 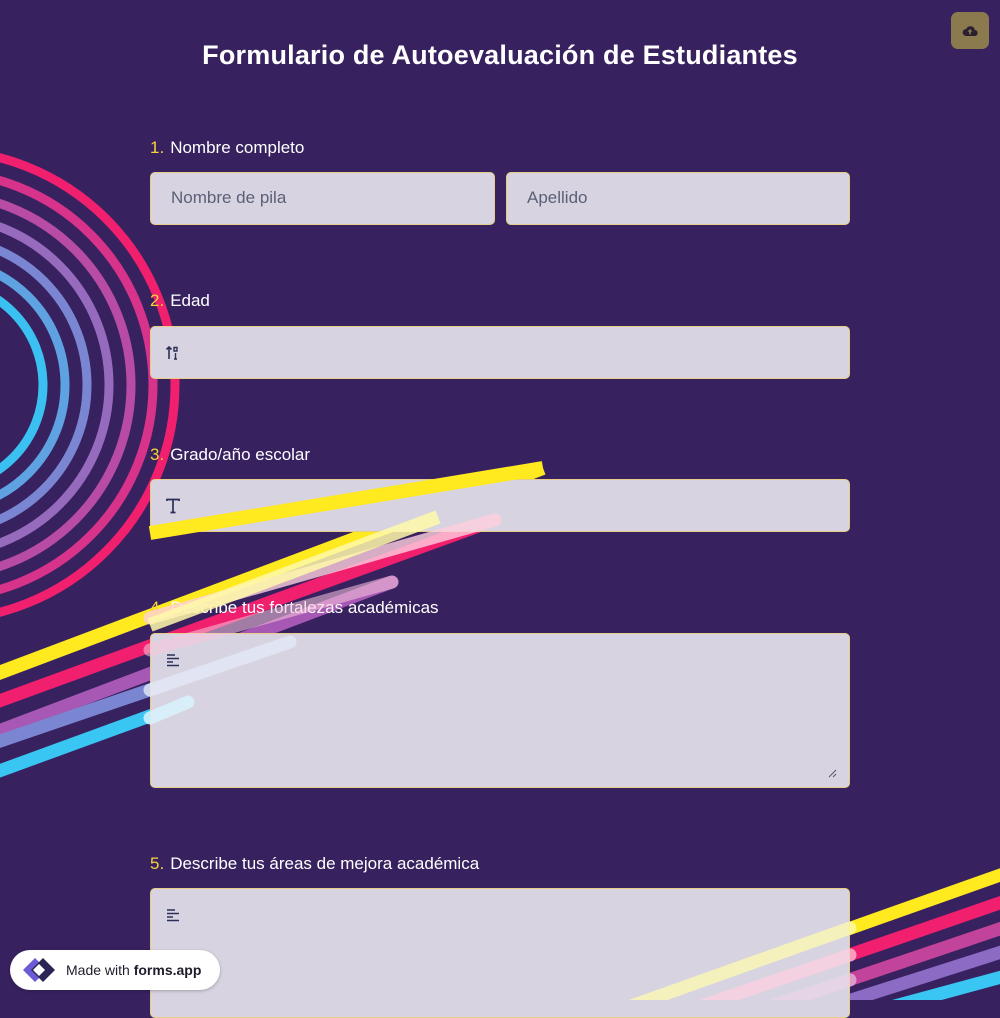 I want to click on question-number: 2., so click(x=157, y=300).